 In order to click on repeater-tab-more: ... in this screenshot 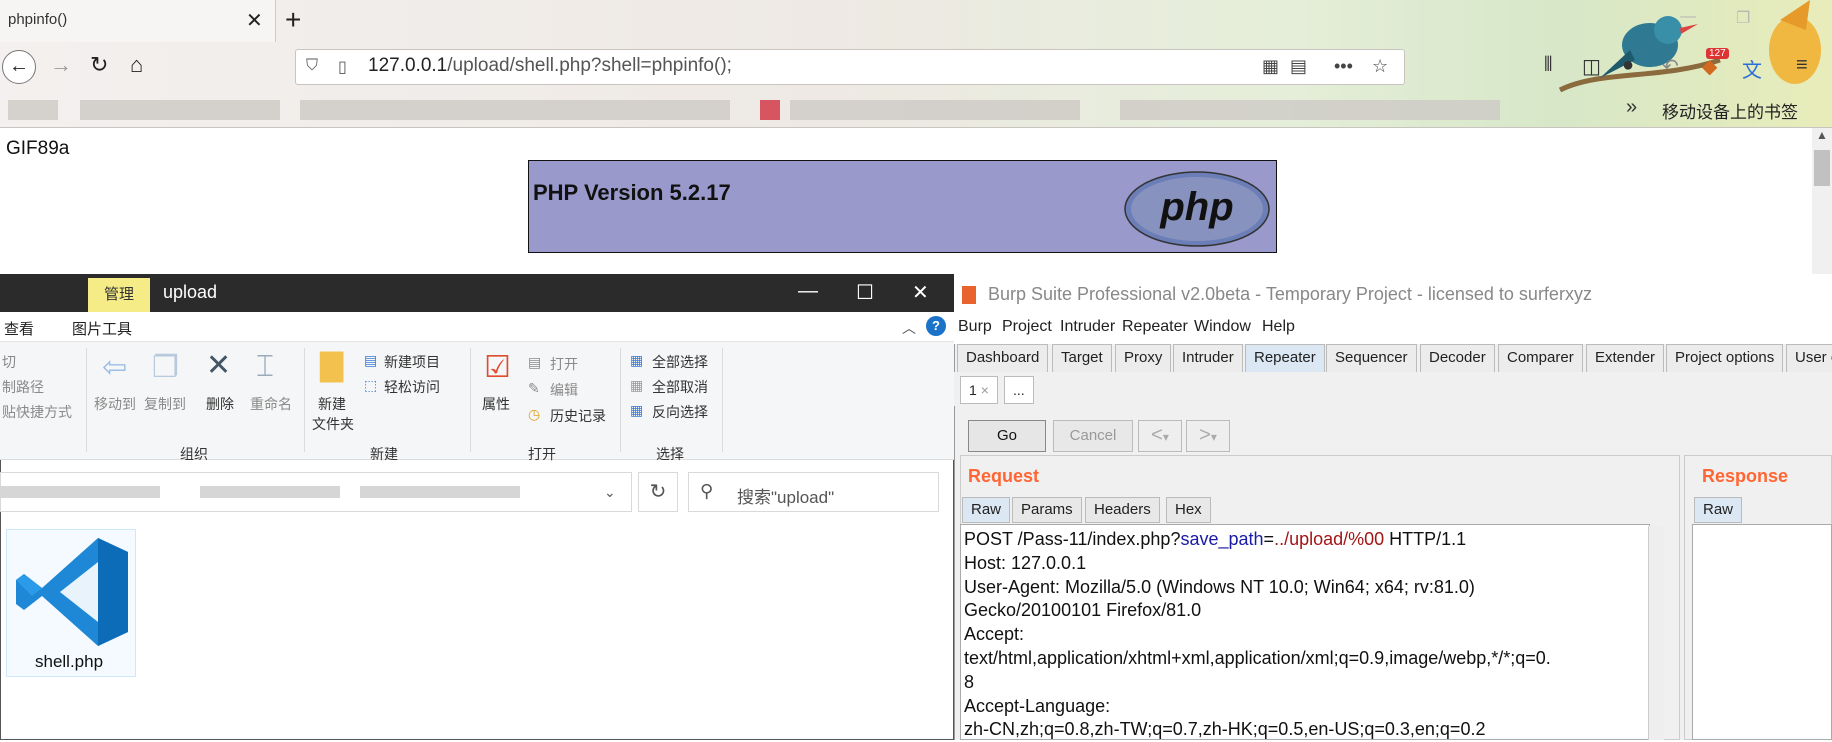, I will do `click(1019, 390)`.